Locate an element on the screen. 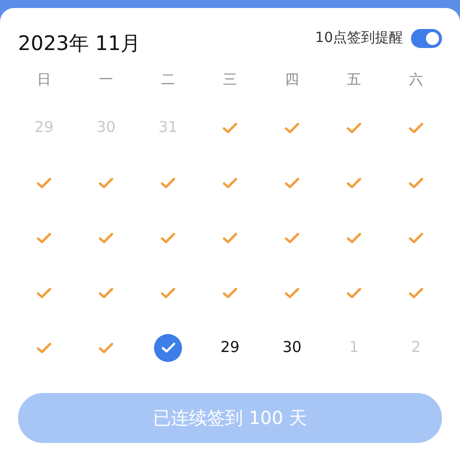  weekday-label: 二 is located at coordinates (168, 80).